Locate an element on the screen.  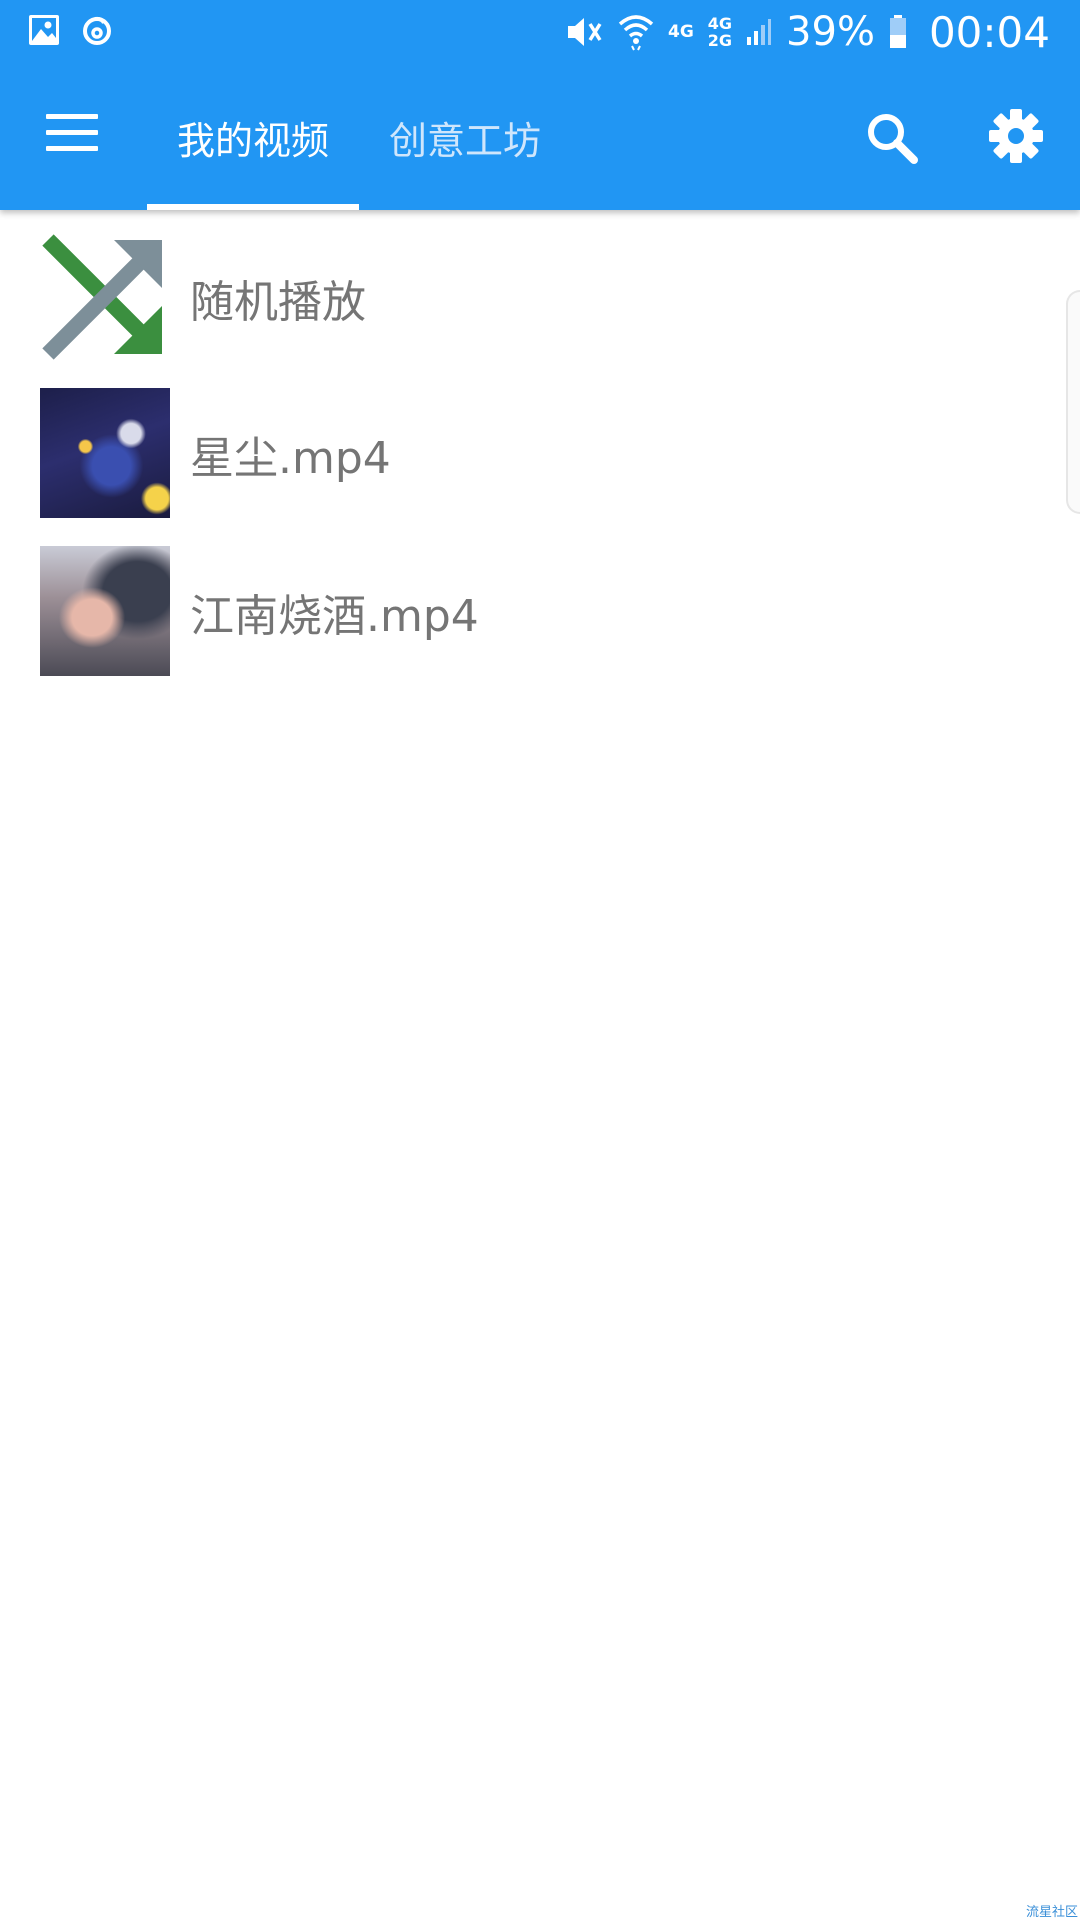
network-top-label: 4G is located at coordinates (720, 23).